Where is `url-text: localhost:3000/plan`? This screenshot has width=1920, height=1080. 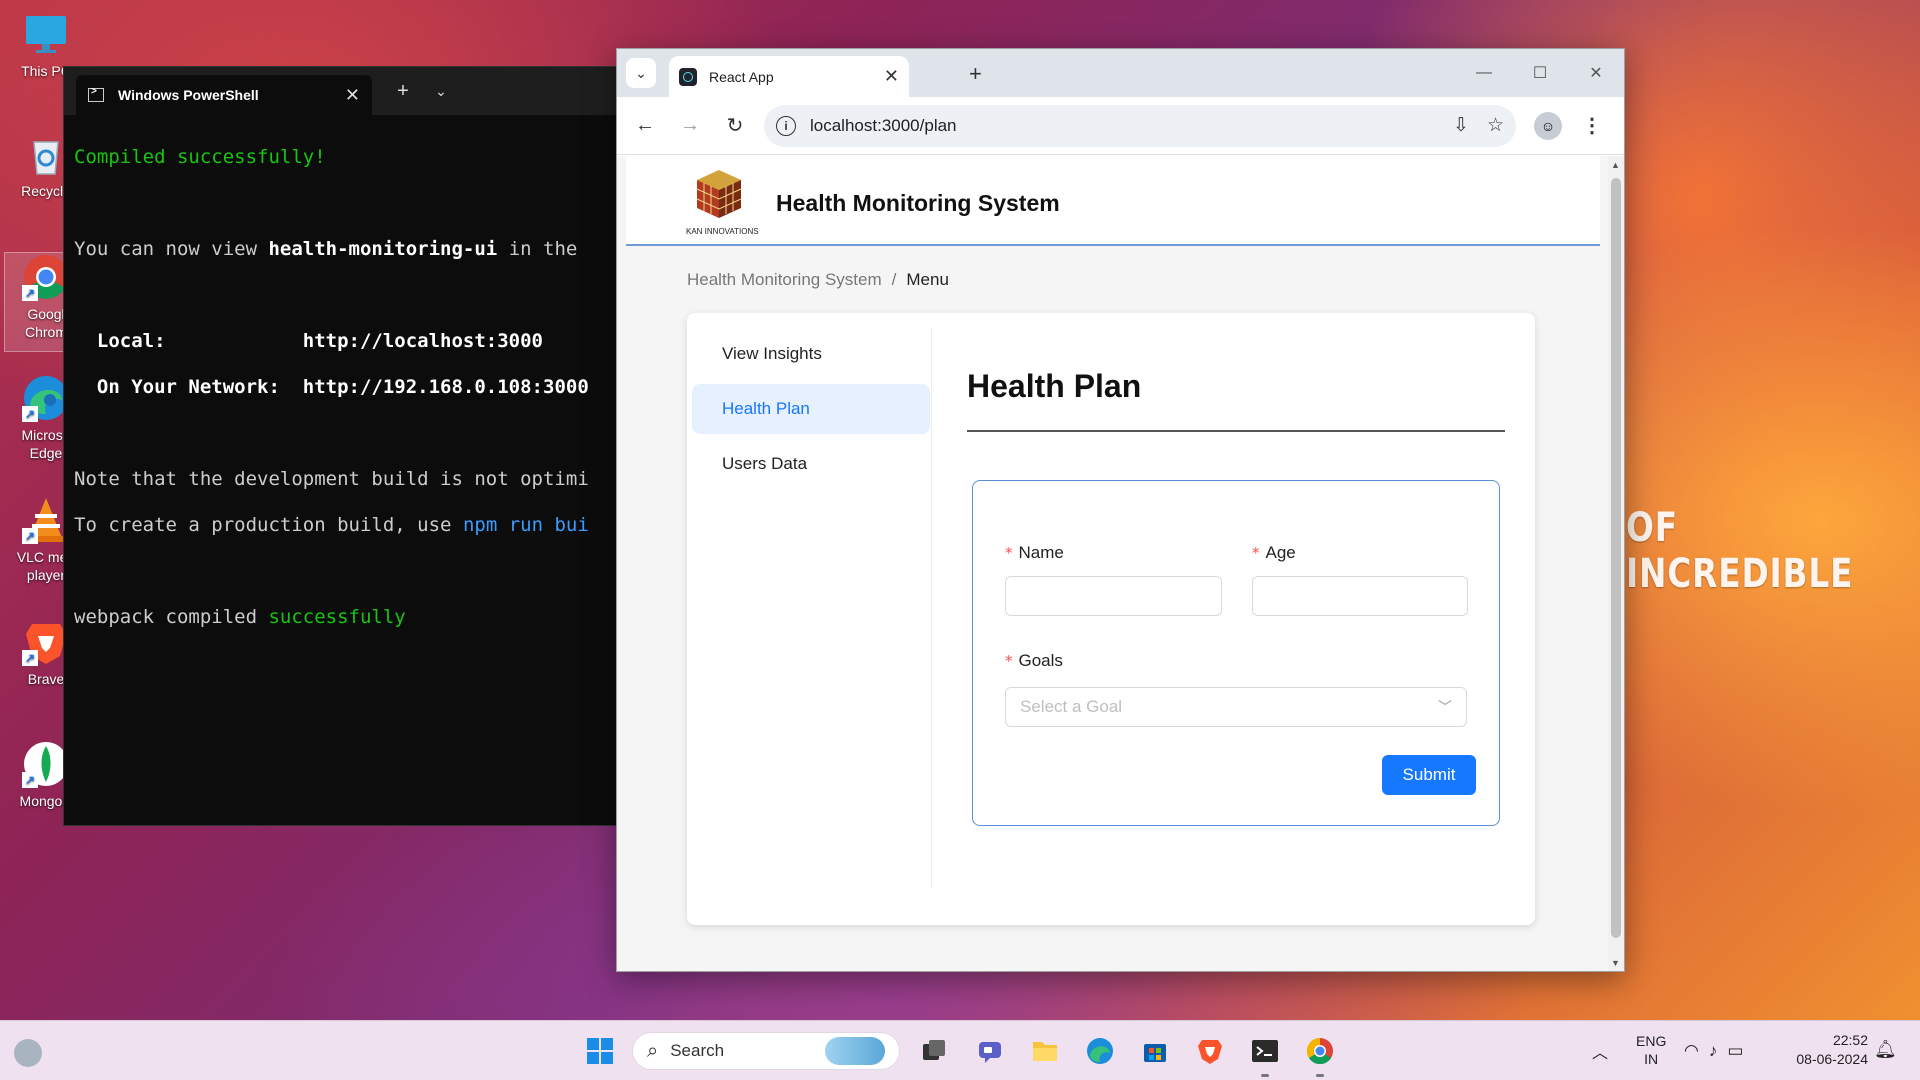 url-text: localhost:3000/plan is located at coordinates (1122, 126).